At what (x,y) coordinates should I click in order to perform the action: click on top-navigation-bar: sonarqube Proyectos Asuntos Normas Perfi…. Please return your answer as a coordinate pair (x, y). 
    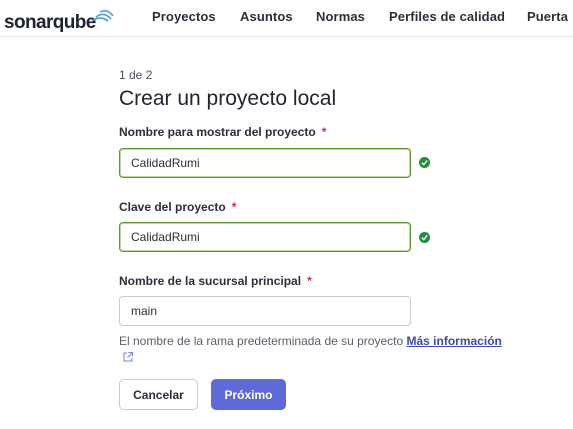
    Looking at the image, I should click on (286, 18).